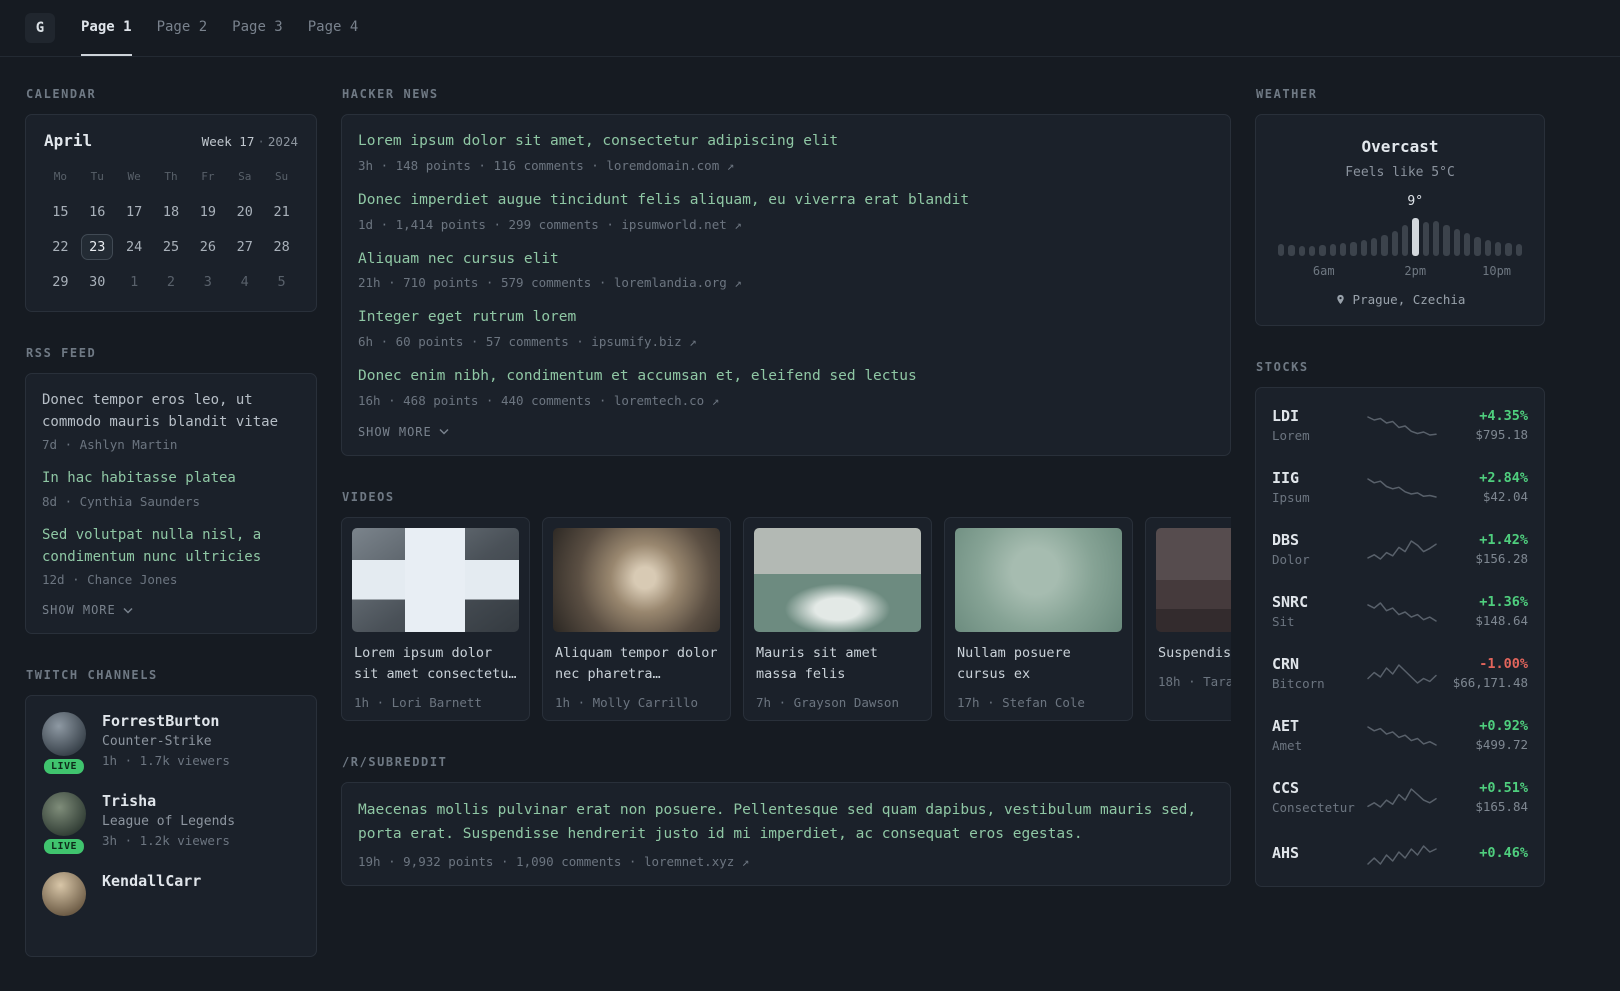 The image size is (1620, 991). I want to click on stock-symbol: AHS, so click(1286, 852).